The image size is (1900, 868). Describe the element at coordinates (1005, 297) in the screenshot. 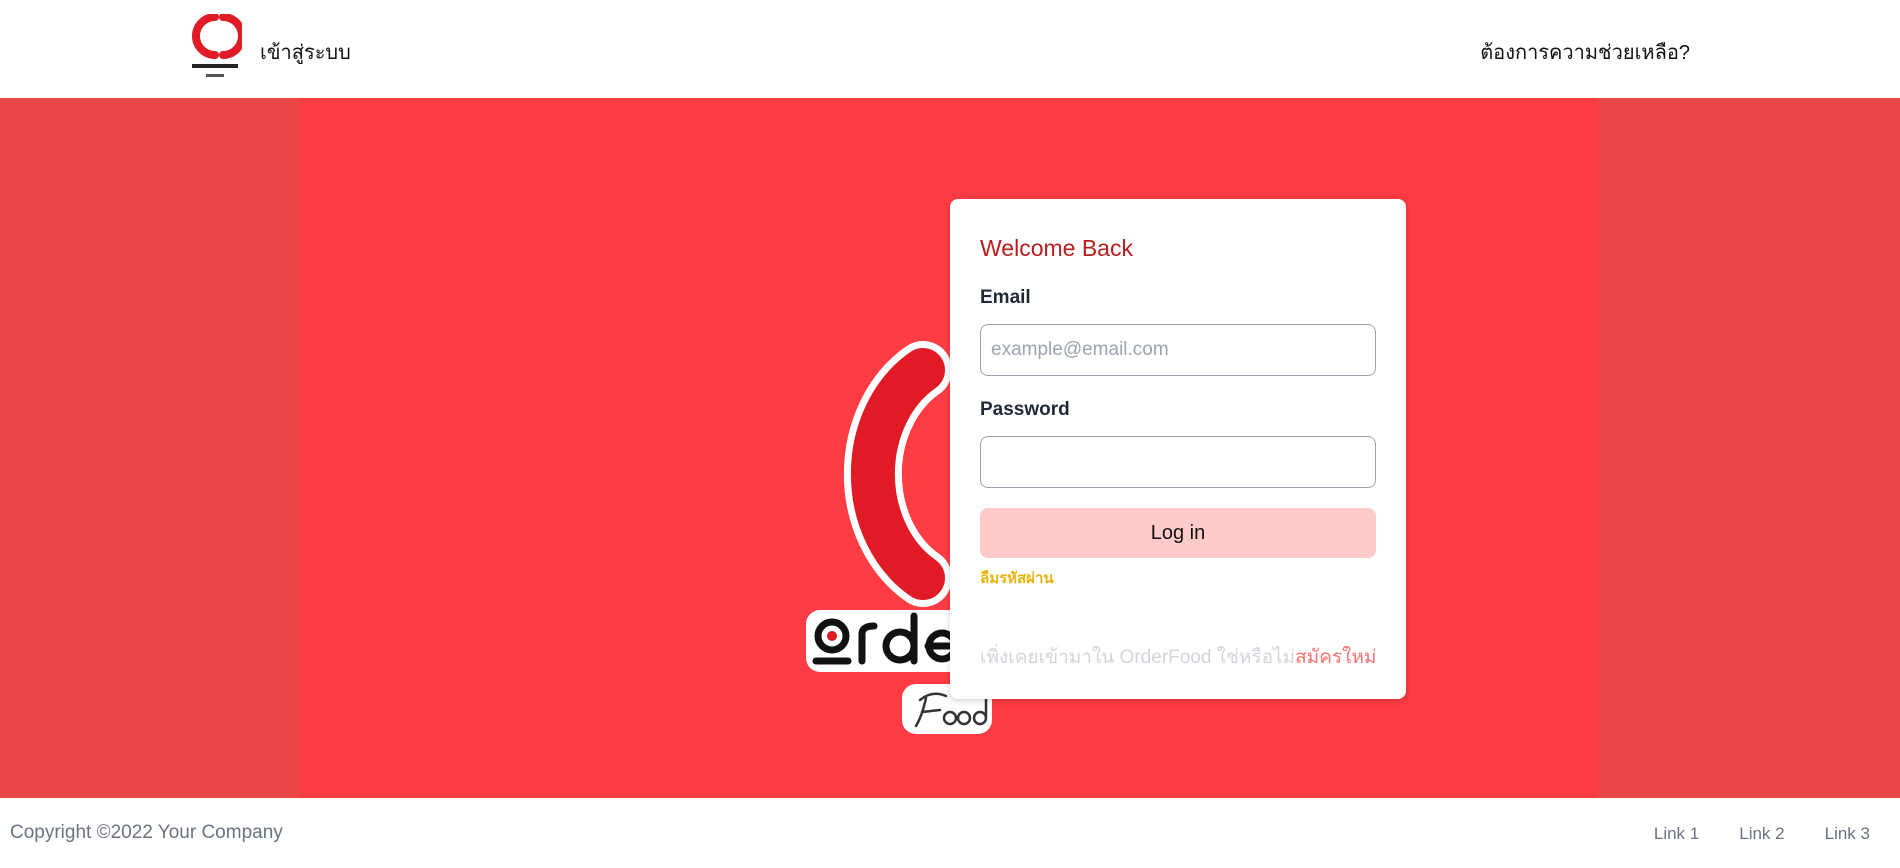

I see `email-label: Email` at that location.